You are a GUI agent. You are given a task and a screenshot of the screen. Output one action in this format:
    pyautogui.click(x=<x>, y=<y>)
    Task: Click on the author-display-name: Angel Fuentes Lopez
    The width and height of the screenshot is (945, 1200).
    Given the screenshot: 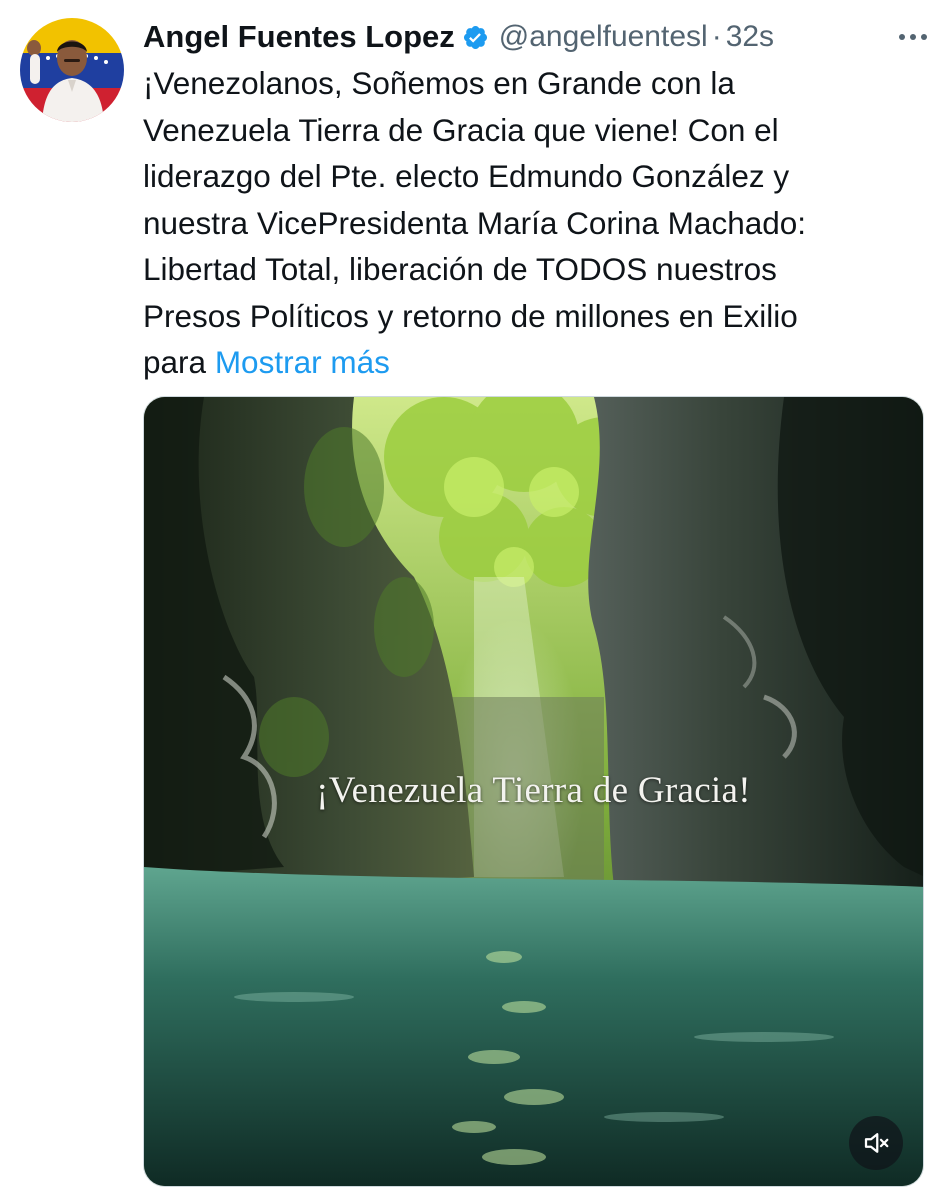 What is the action you would take?
    pyautogui.click(x=299, y=37)
    